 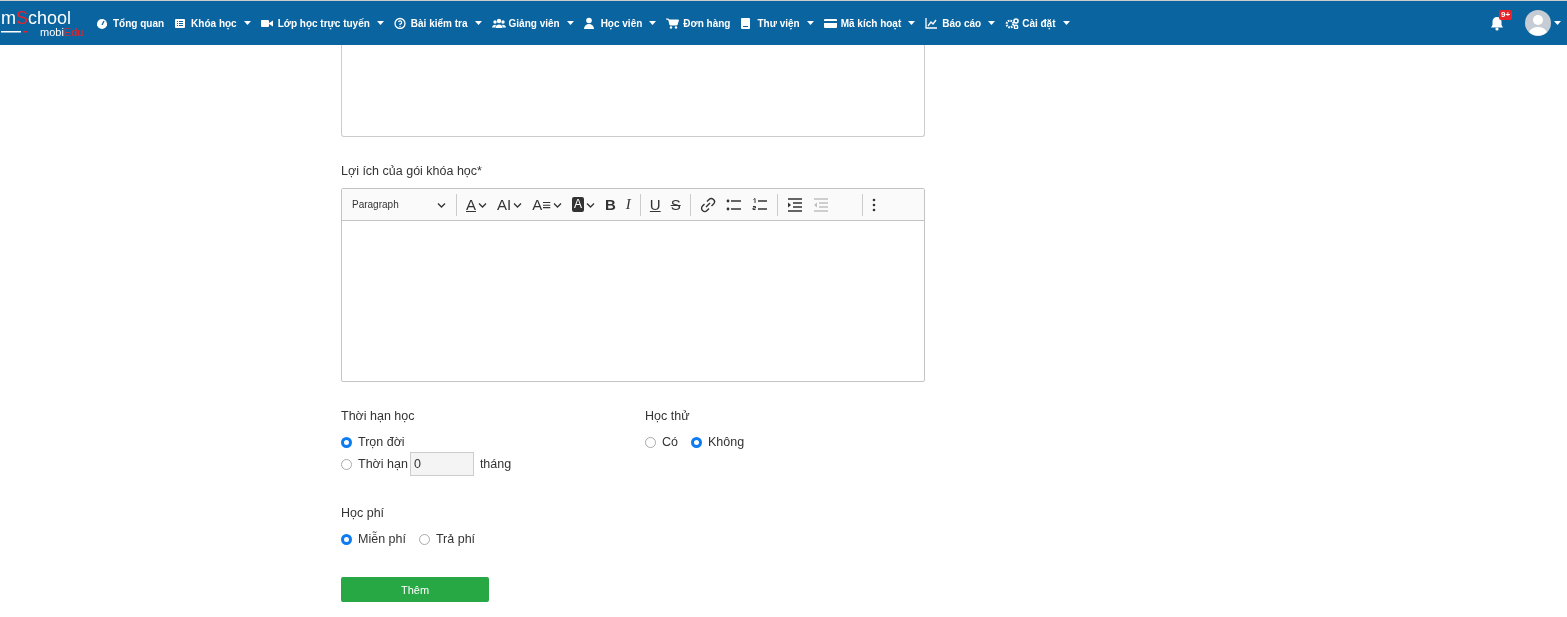 I want to click on toolbar-button: I, so click(x=628, y=204).